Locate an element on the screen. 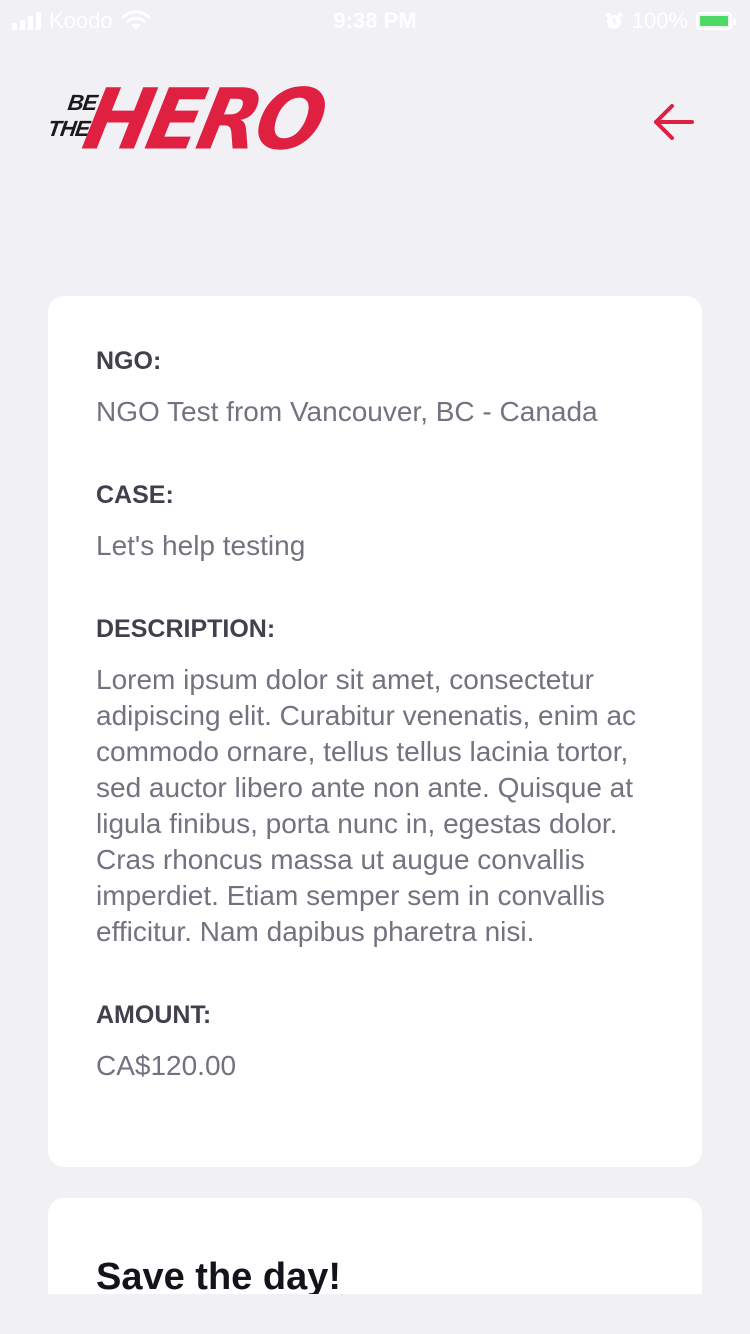  amount-field: AMOUNT: CA$120.00 is located at coordinates (375, 1041).